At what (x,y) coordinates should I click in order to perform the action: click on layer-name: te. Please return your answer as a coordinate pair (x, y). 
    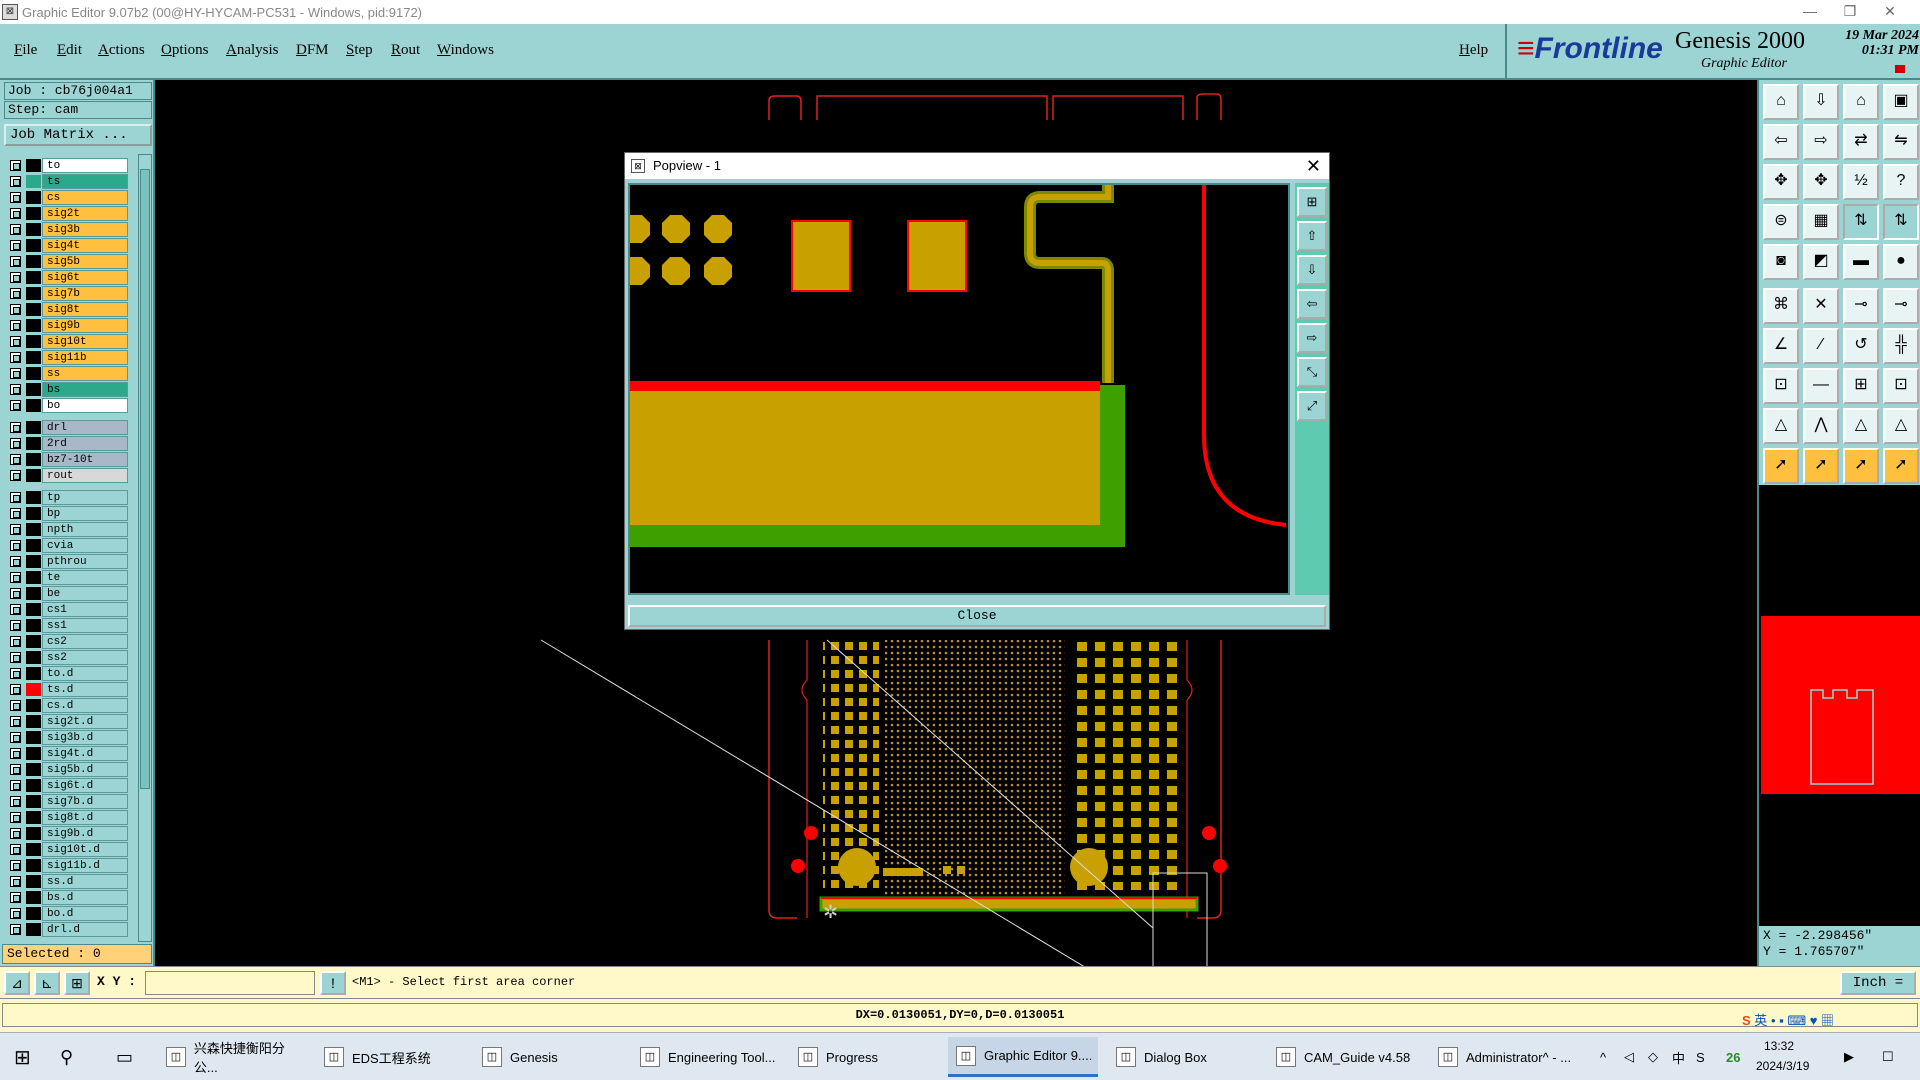
    Looking at the image, I should click on (85, 577).